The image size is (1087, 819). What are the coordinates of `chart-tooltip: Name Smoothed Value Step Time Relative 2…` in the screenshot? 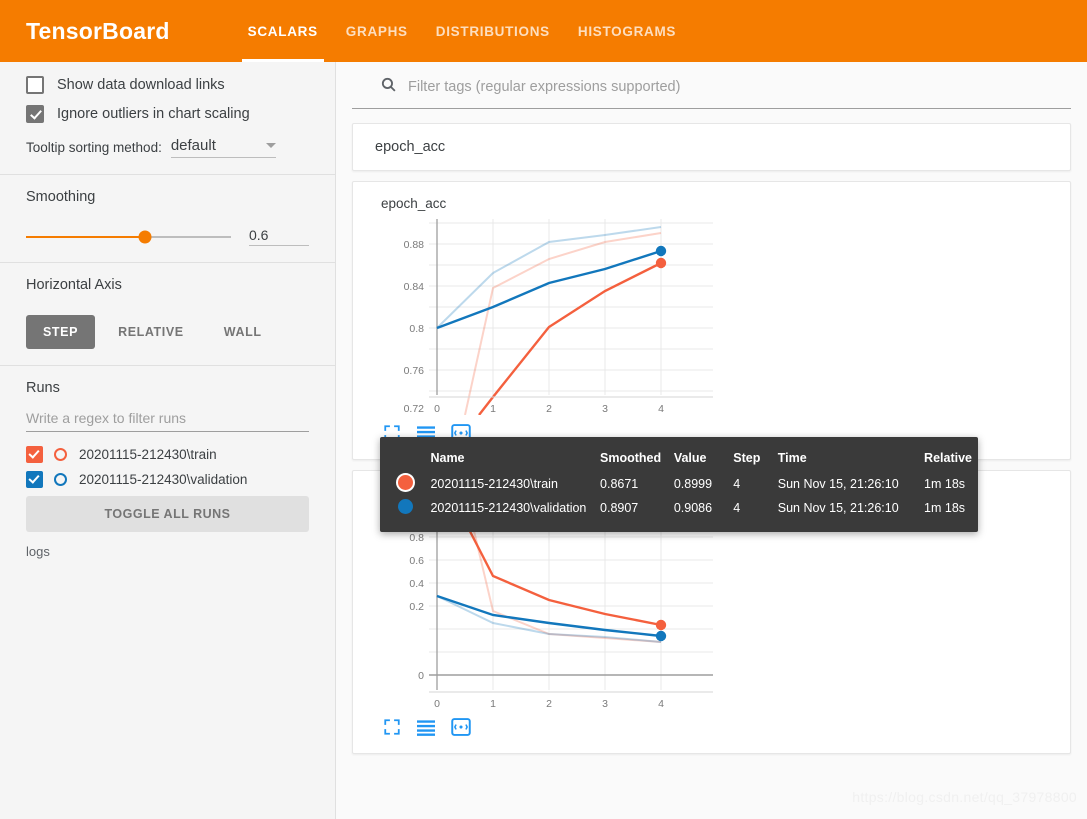 It's located at (679, 484).